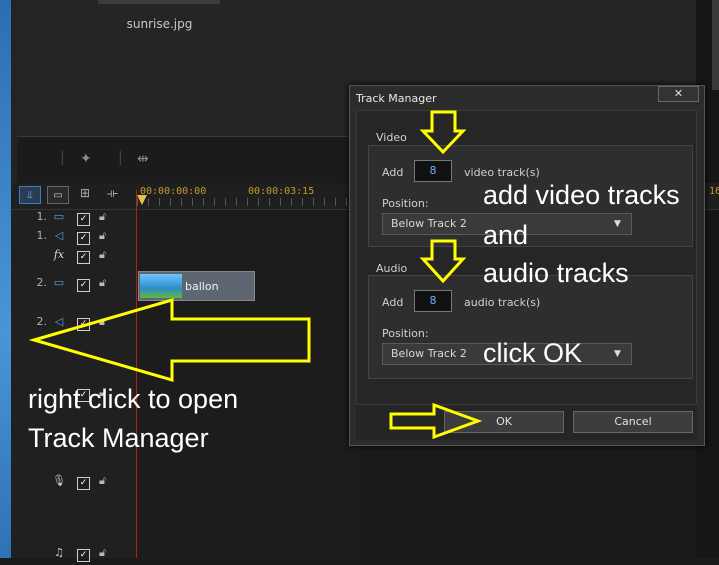 This screenshot has width=719, height=565. Describe the element at coordinates (443, 261) in the screenshot. I see `down-arrow-audio` at that location.